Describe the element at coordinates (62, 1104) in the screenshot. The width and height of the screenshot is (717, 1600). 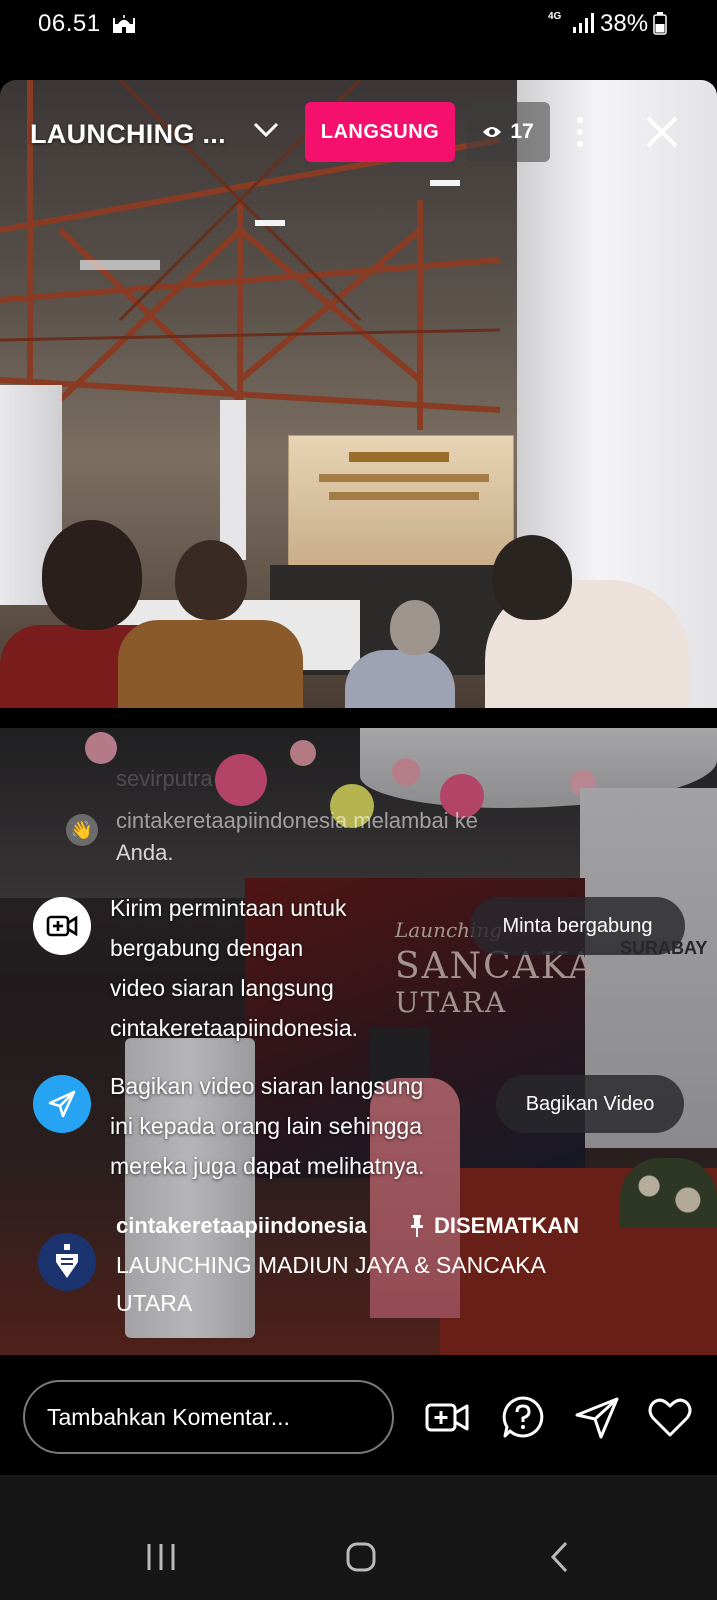
I see `send-icon` at that location.